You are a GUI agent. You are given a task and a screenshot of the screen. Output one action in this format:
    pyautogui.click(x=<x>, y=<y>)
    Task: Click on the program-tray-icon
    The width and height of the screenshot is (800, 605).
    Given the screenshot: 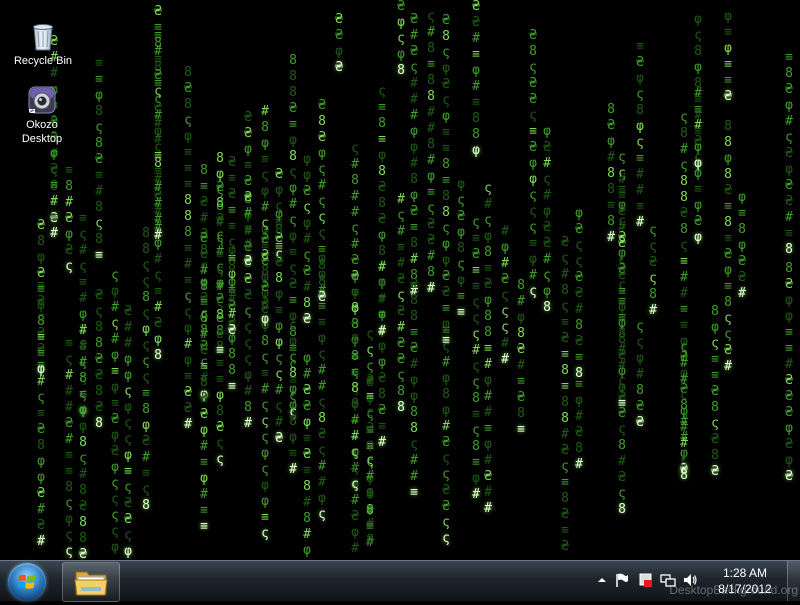 What is the action you would take?
    pyautogui.click(x=646, y=580)
    